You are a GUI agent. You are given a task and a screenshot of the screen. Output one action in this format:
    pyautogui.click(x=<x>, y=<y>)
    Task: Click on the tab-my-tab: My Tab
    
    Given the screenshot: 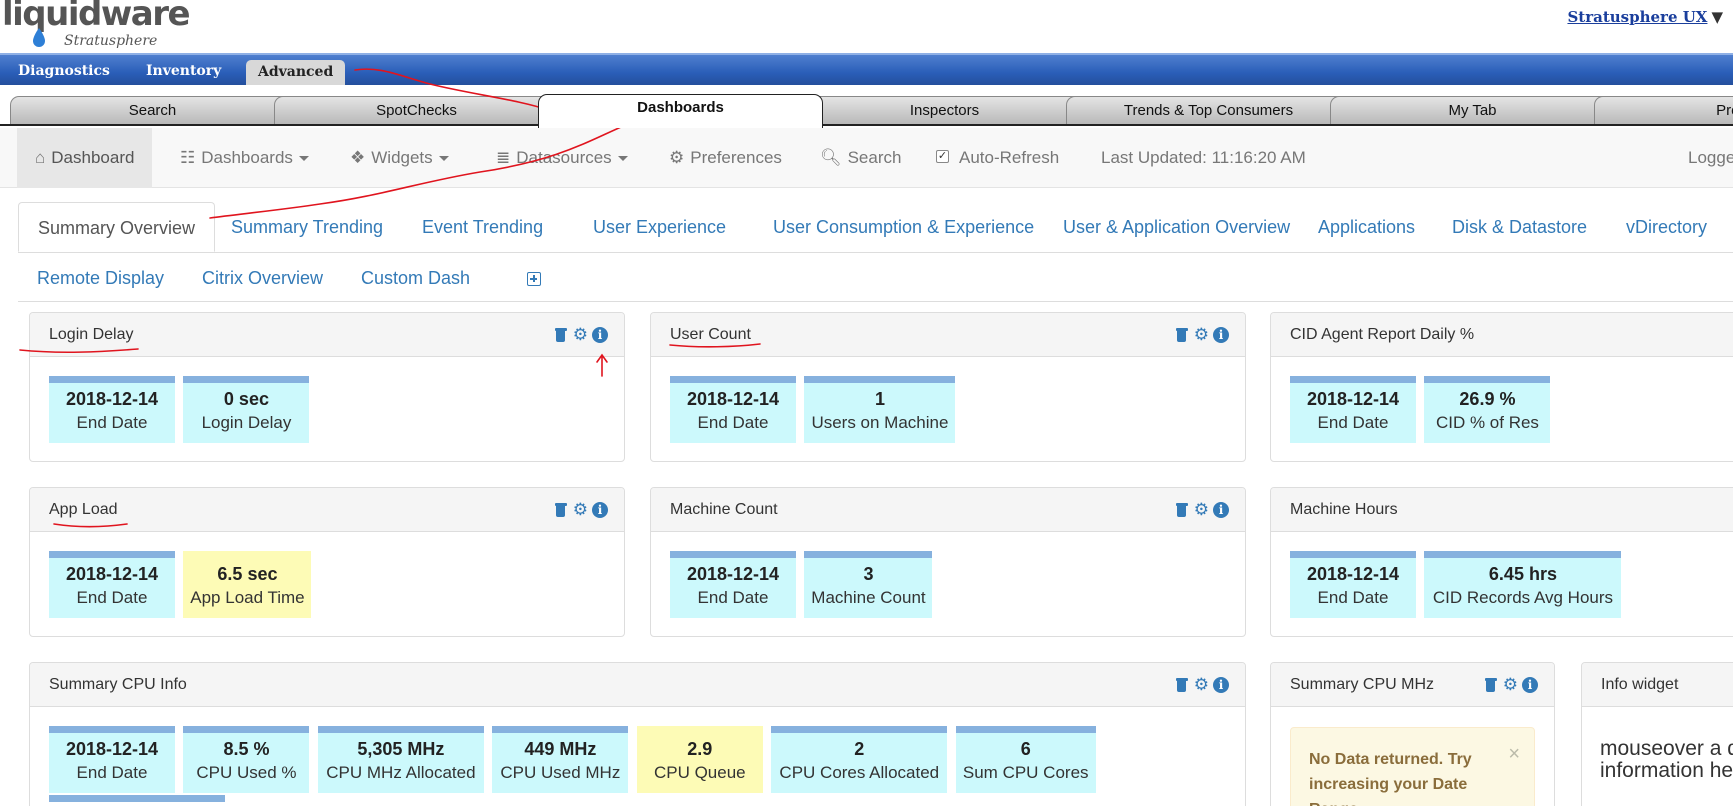 What is the action you would take?
    pyautogui.click(x=1472, y=110)
    